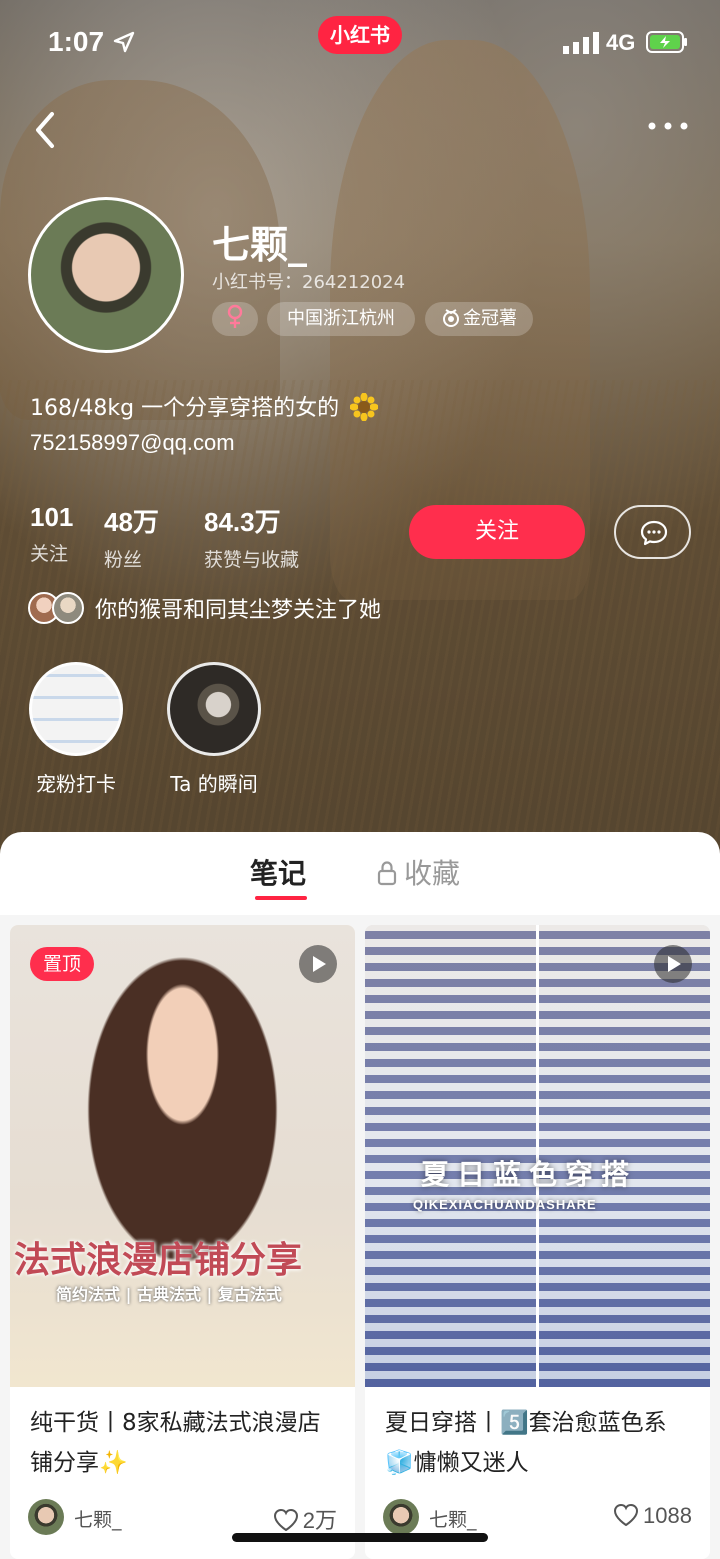  I want to click on stat-likes-collects: 84.3万 获赞与收藏, so click(251, 537).